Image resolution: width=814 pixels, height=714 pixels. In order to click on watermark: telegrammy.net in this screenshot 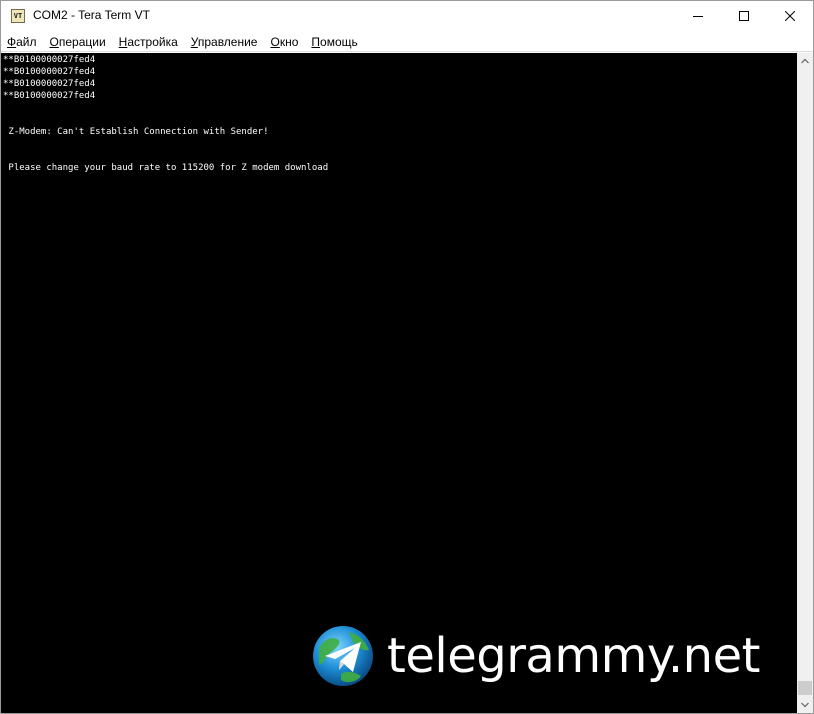, I will do `click(535, 656)`.